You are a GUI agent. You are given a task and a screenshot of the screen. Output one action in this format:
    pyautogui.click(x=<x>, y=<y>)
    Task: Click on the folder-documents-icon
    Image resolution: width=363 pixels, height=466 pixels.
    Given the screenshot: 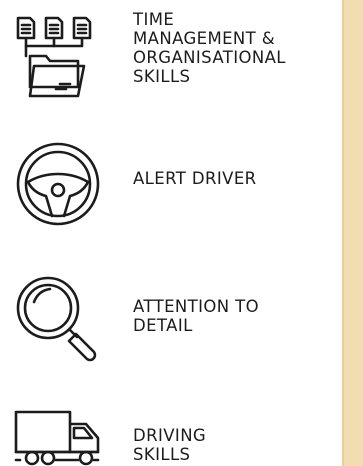 What is the action you would take?
    pyautogui.click(x=58, y=54)
    